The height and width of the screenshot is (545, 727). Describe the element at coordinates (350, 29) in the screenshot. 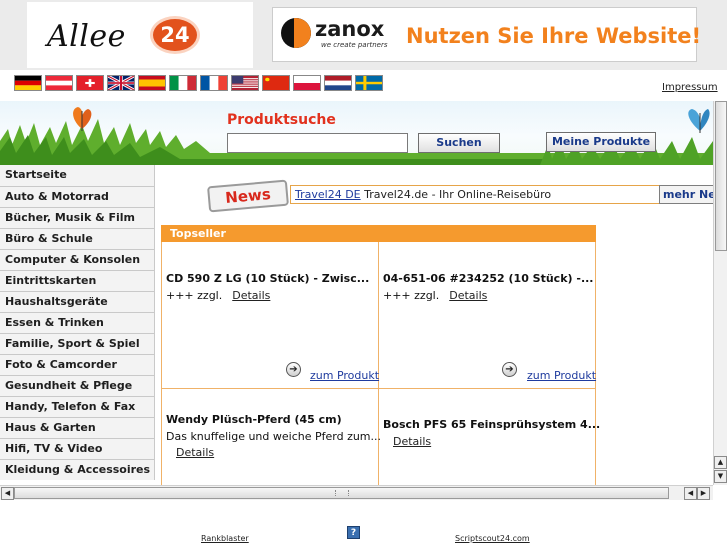

I see `ad-brand: zanox` at that location.